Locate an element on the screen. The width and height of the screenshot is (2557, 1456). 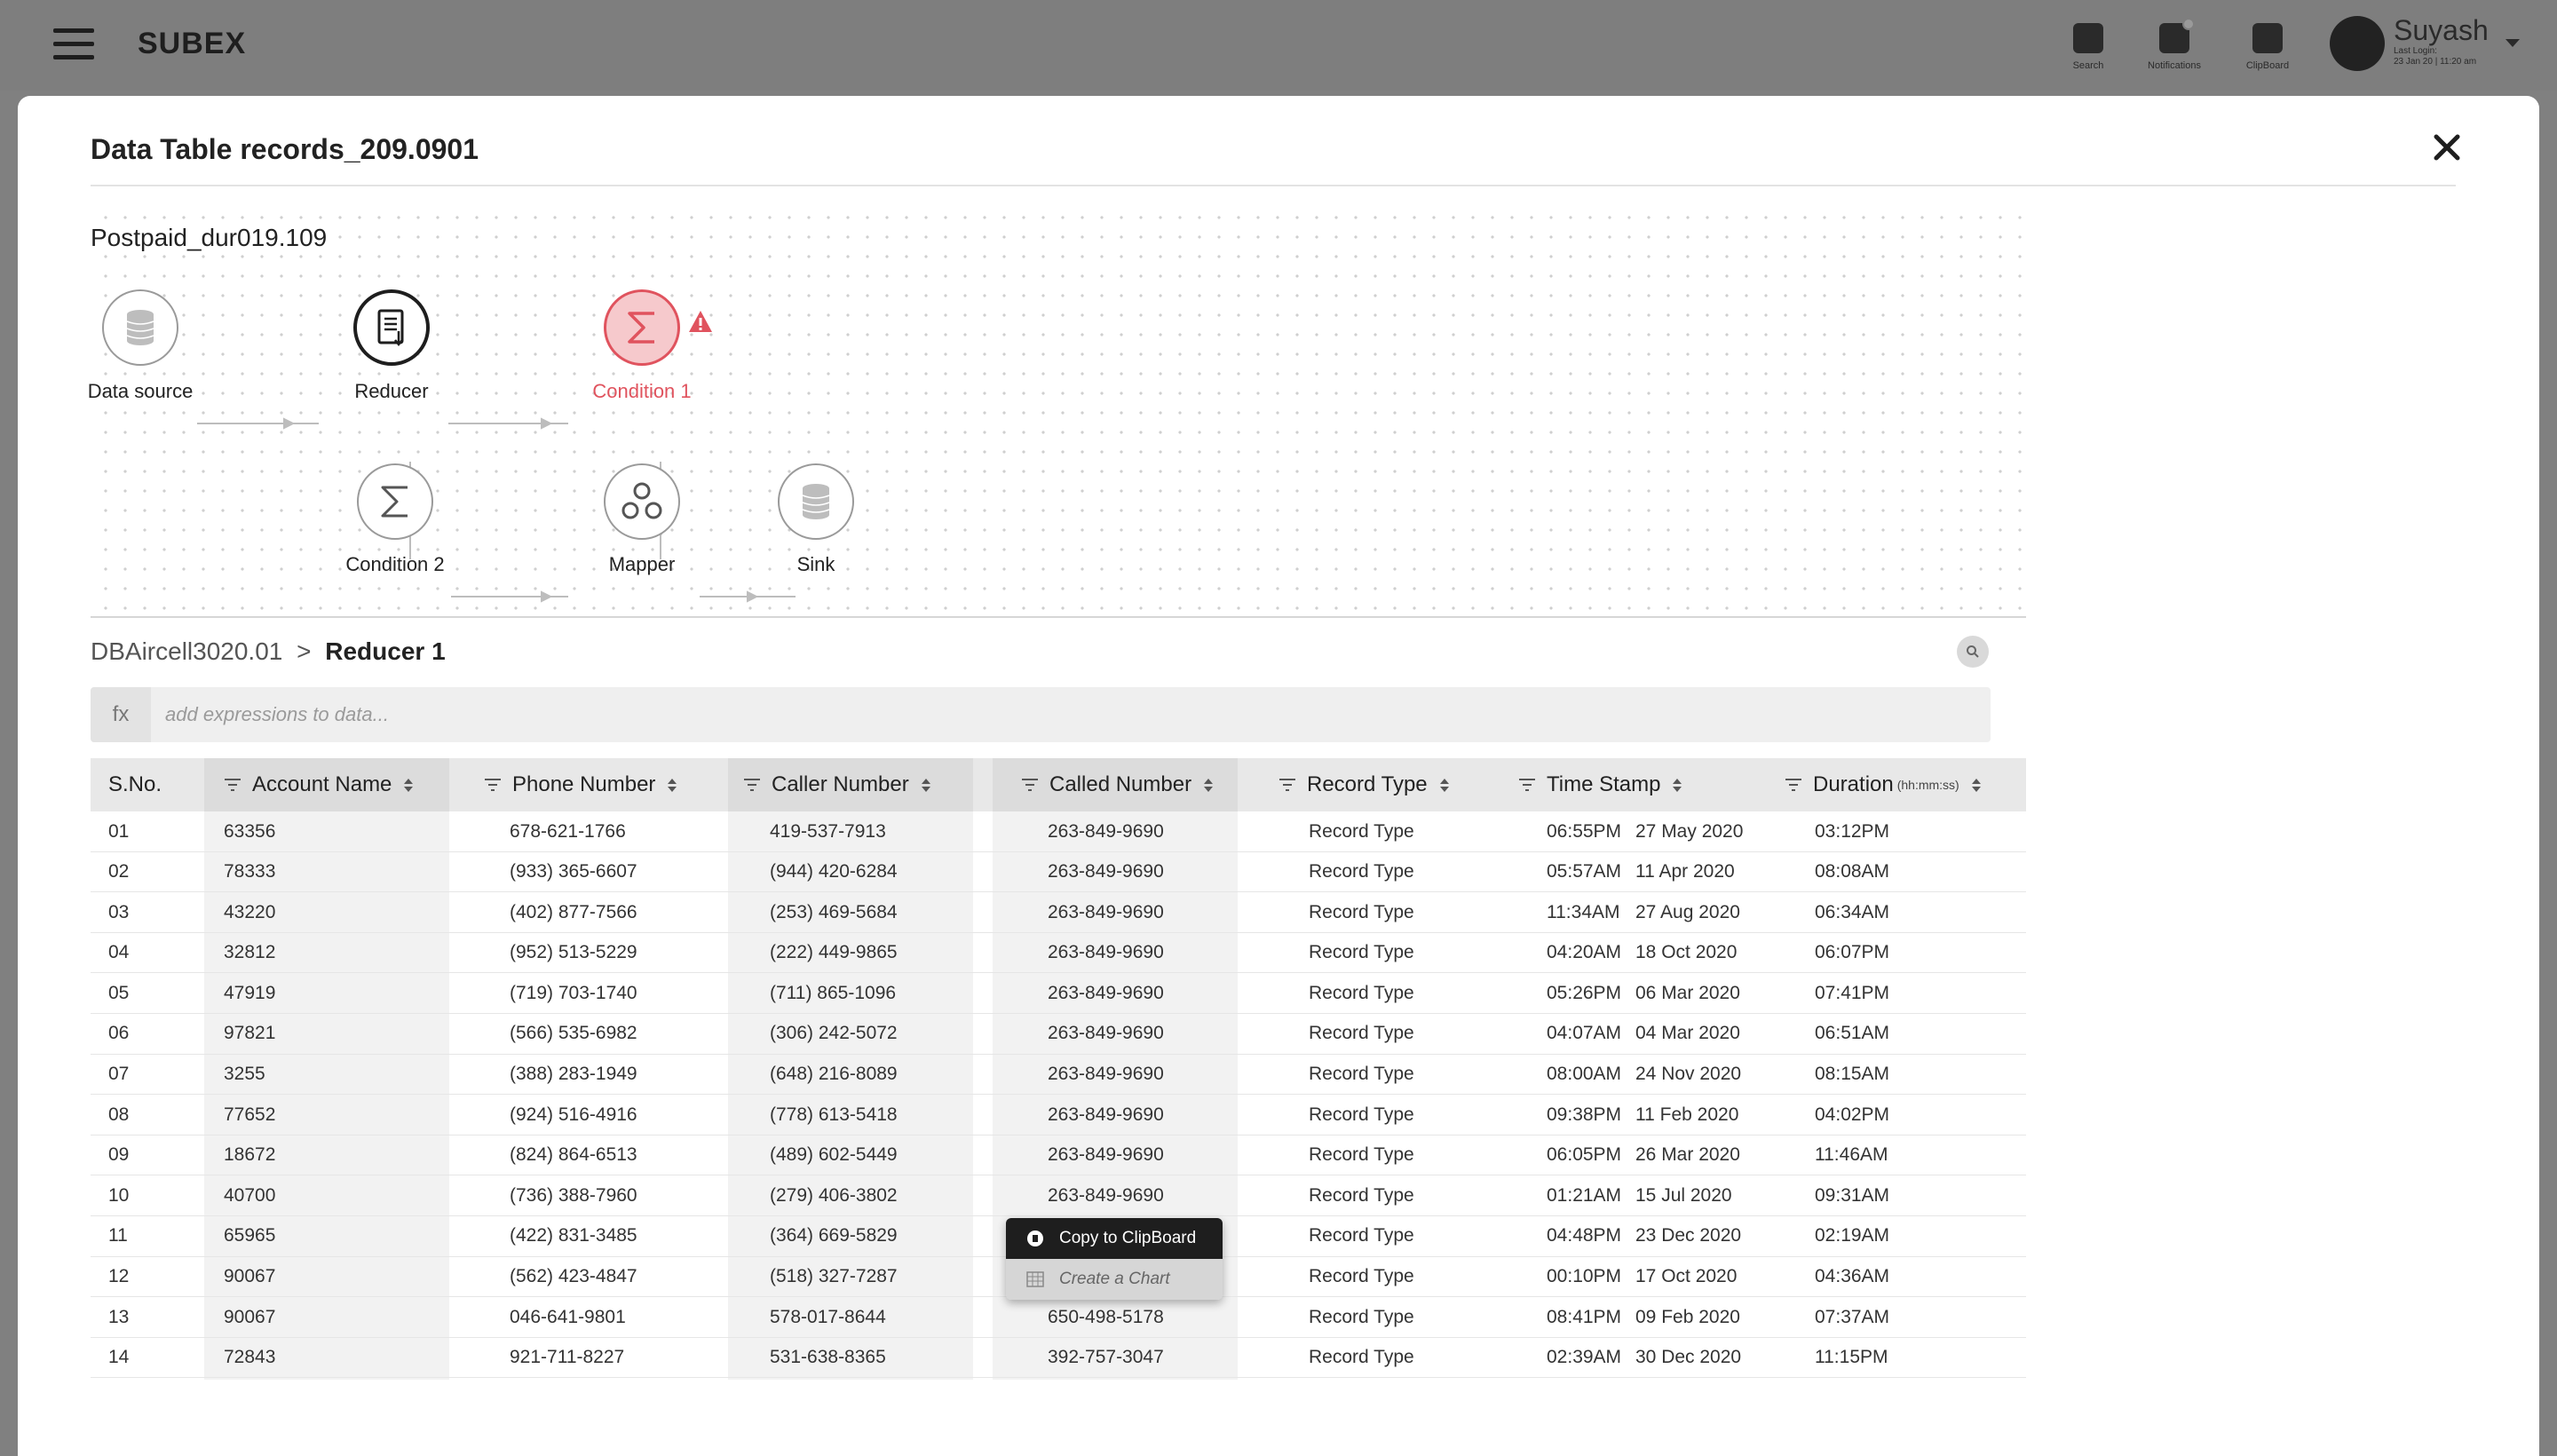
document-icon is located at coordinates (390, 328).